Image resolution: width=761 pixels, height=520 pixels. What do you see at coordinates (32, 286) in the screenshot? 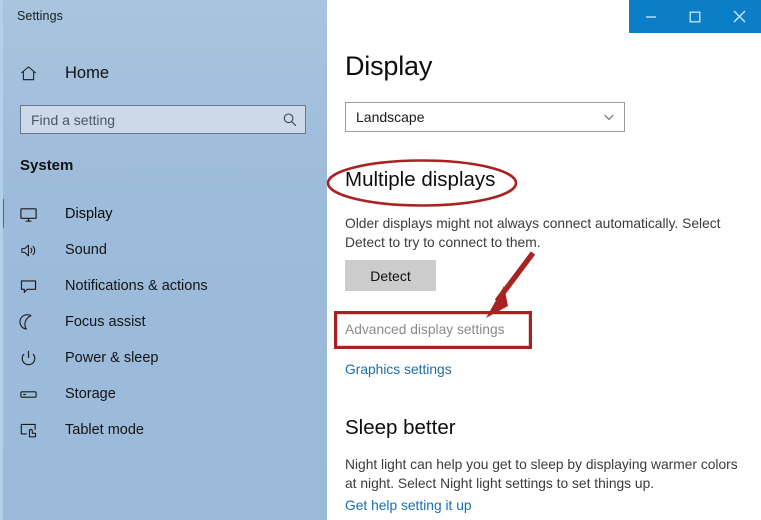
I see `notification-icon` at bounding box center [32, 286].